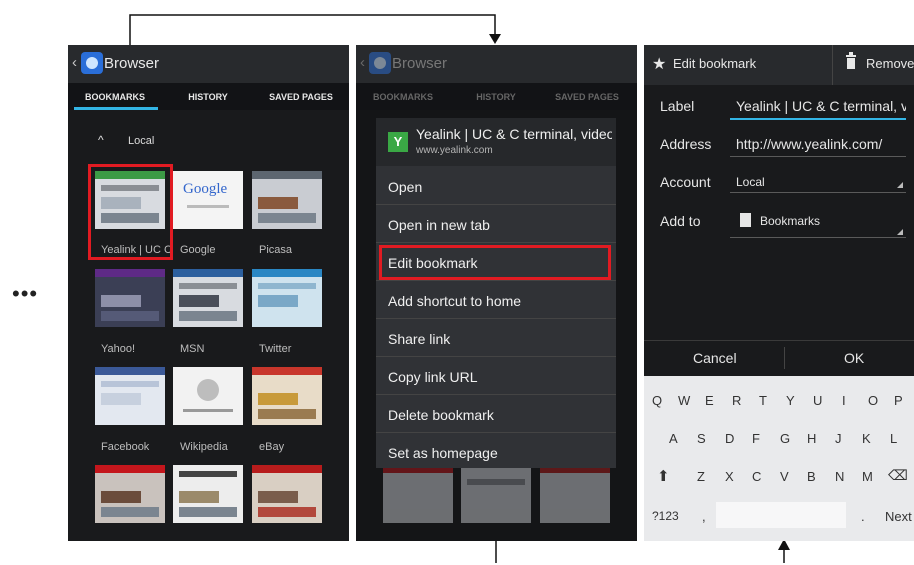 The width and height of the screenshot is (914, 565). What do you see at coordinates (785, 438) in the screenshot?
I see `key-g: G` at bounding box center [785, 438].